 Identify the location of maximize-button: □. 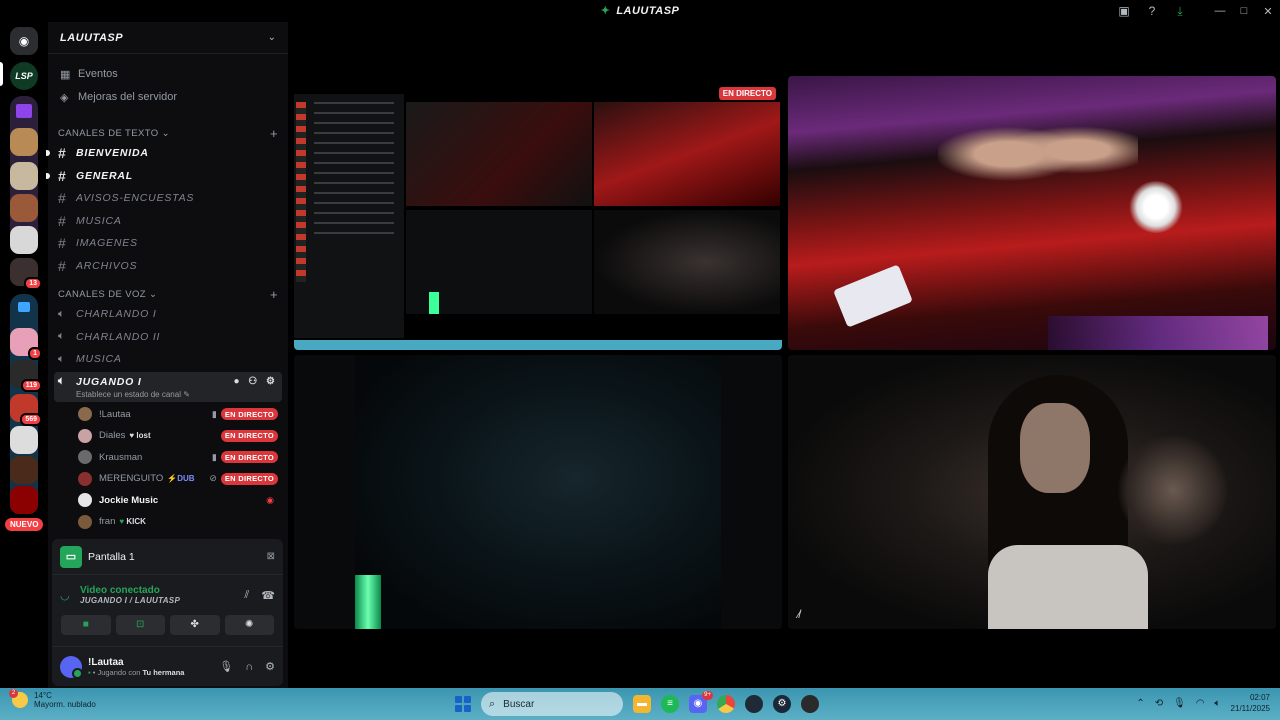
(1244, 11).